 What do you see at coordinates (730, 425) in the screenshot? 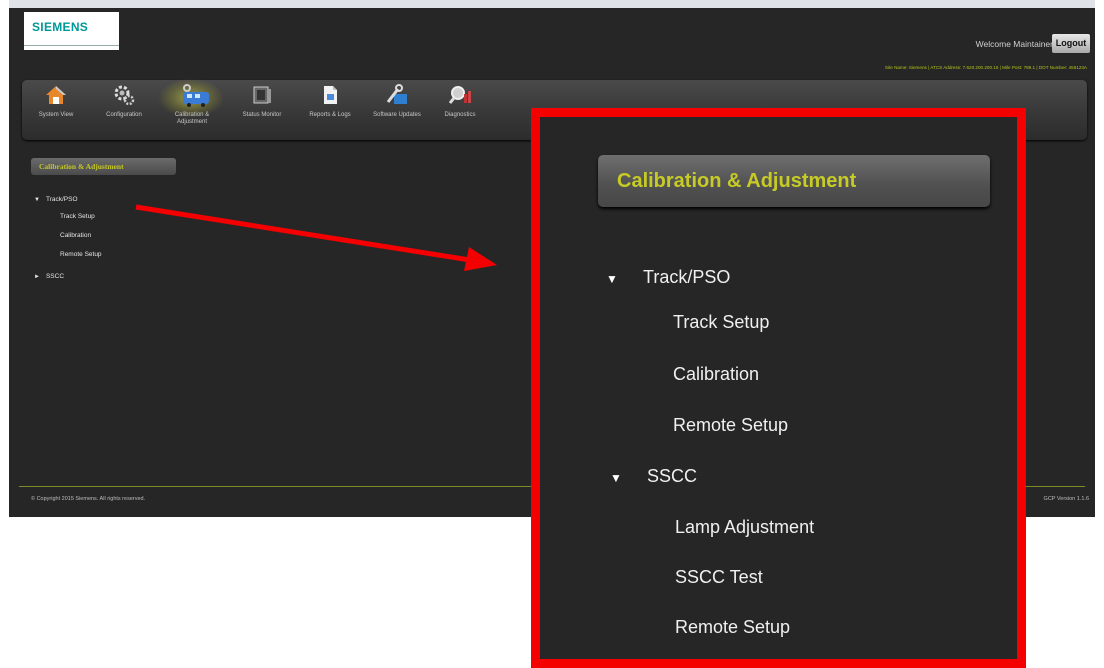
I see `zoom-tree-item-remote-setup: Remote Setup` at bounding box center [730, 425].